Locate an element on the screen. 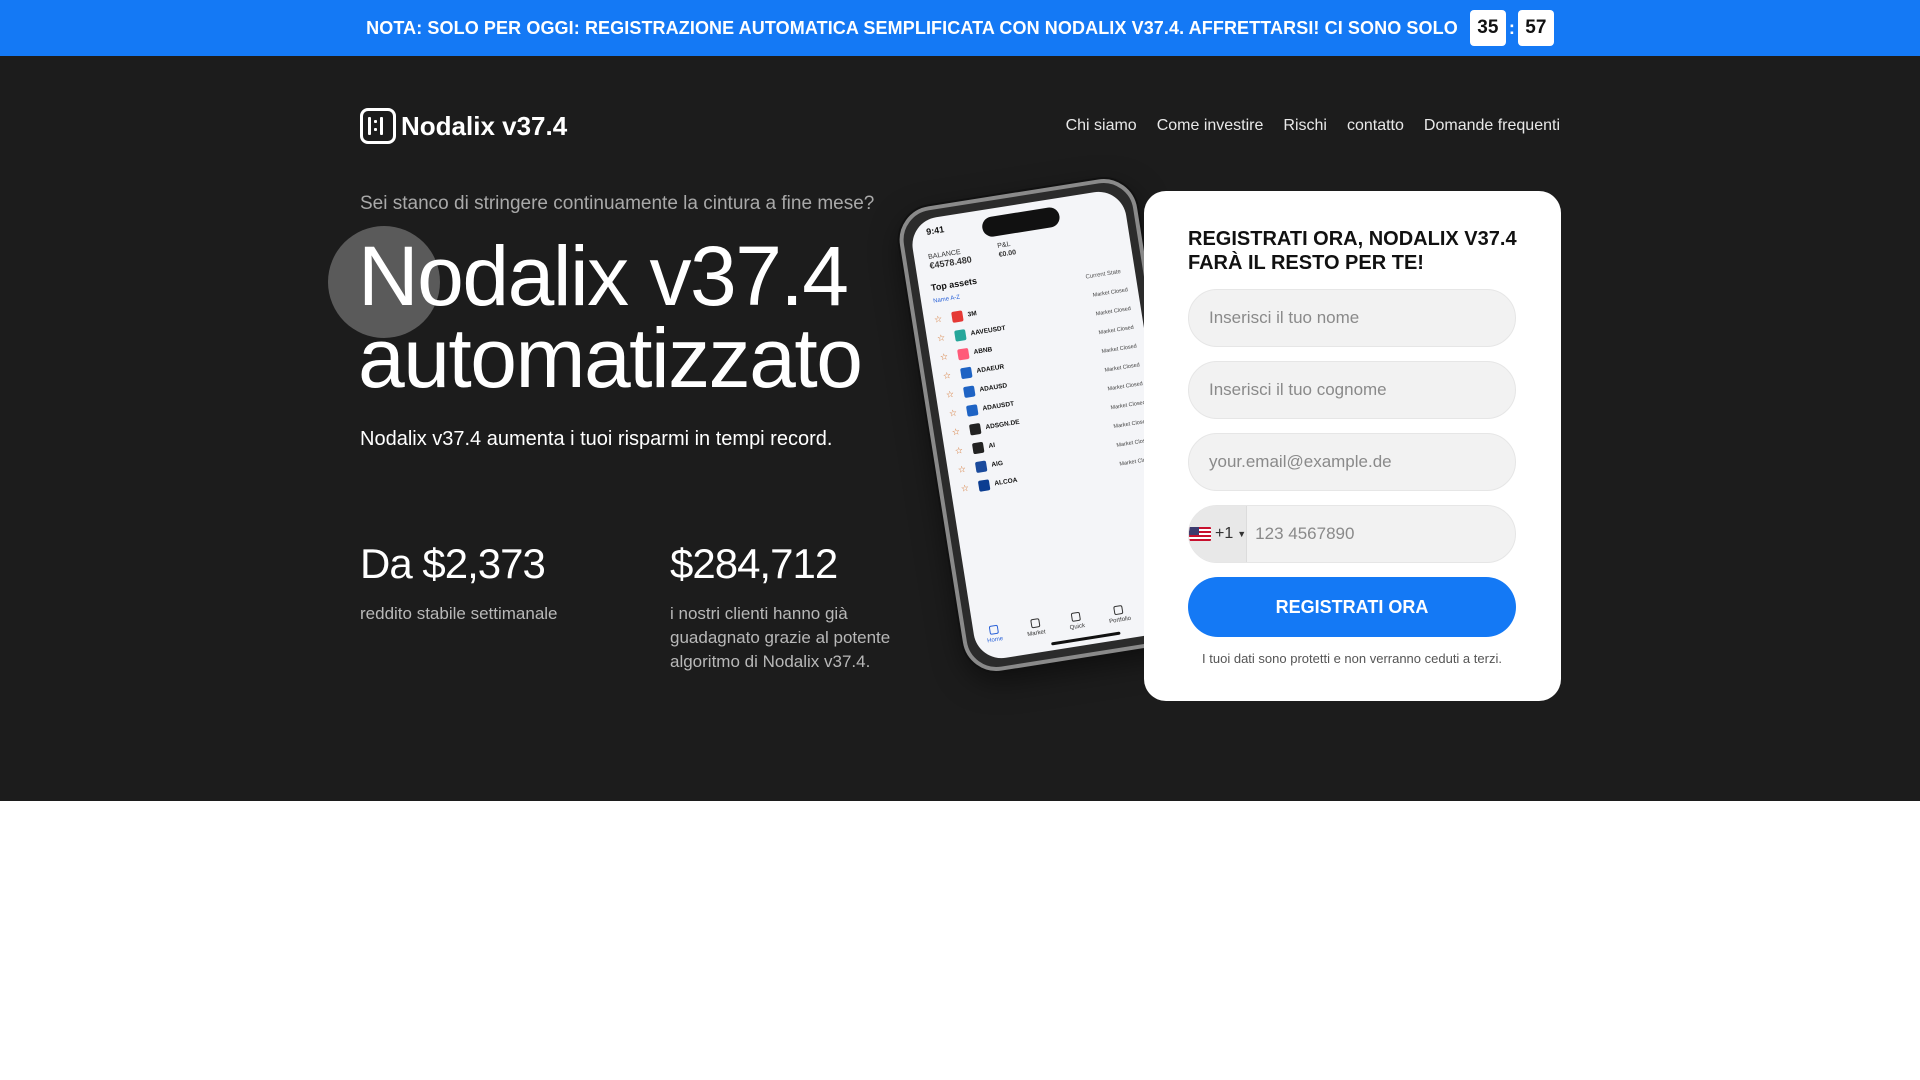 This screenshot has height=1080, width=1920. register-button: REGISTRATI ORA is located at coordinates (1352, 607).